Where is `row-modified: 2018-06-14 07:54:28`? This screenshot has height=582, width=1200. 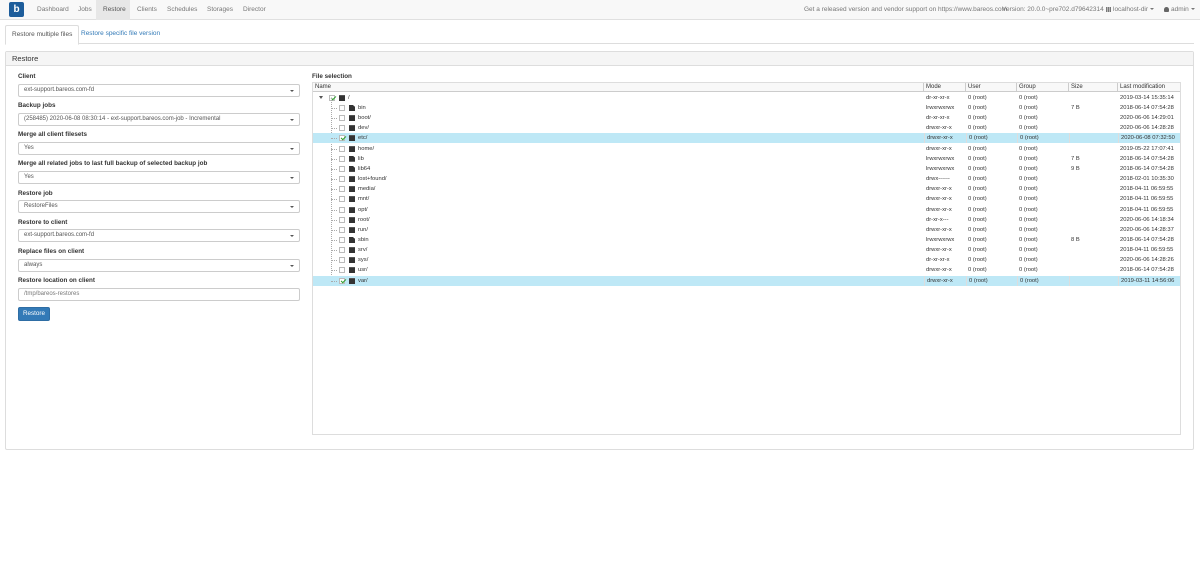
row-modified: 2018-06-14 07:54:28 is located at coordinates (1147, 270).